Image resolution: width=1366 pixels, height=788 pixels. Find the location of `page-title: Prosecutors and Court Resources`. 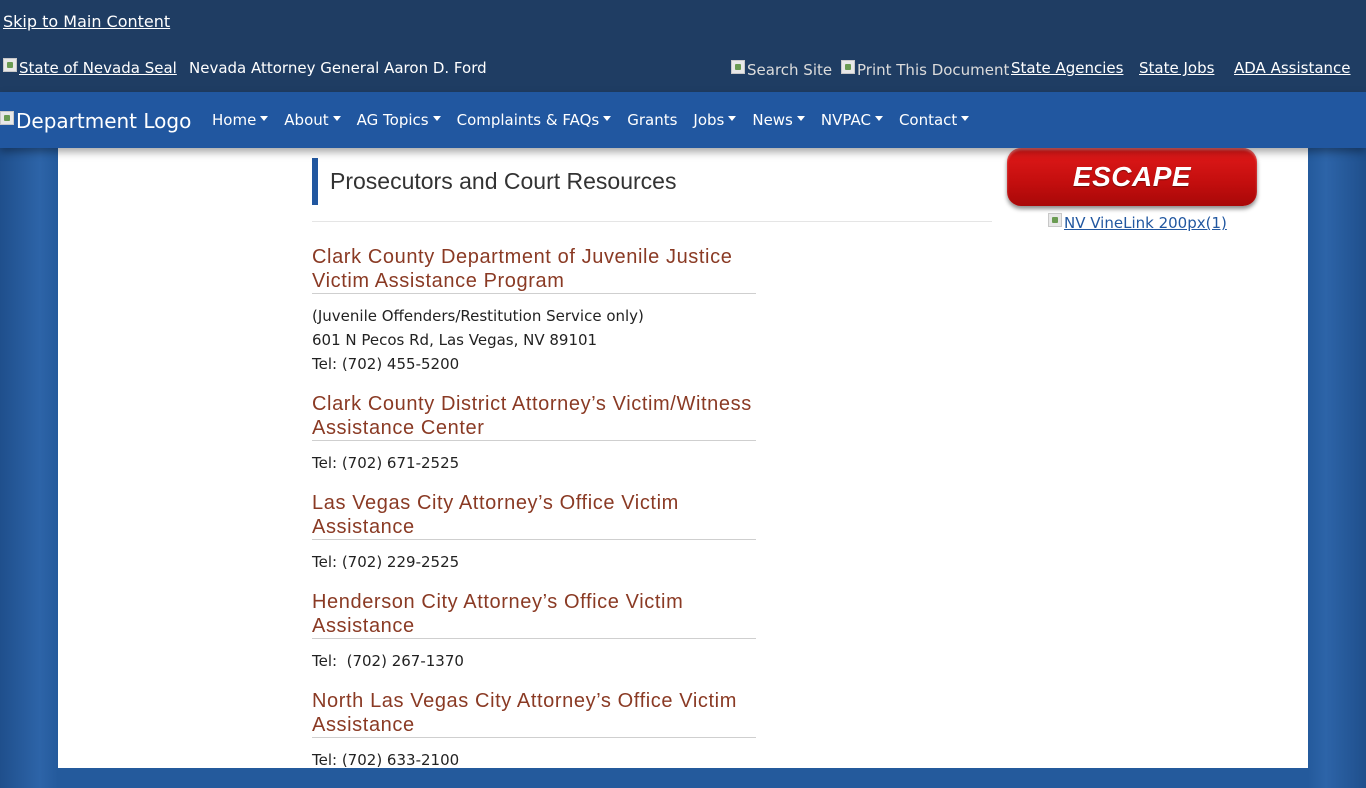

page-title: Prosecutors and Court Resources is located at coordinates (503, 181).